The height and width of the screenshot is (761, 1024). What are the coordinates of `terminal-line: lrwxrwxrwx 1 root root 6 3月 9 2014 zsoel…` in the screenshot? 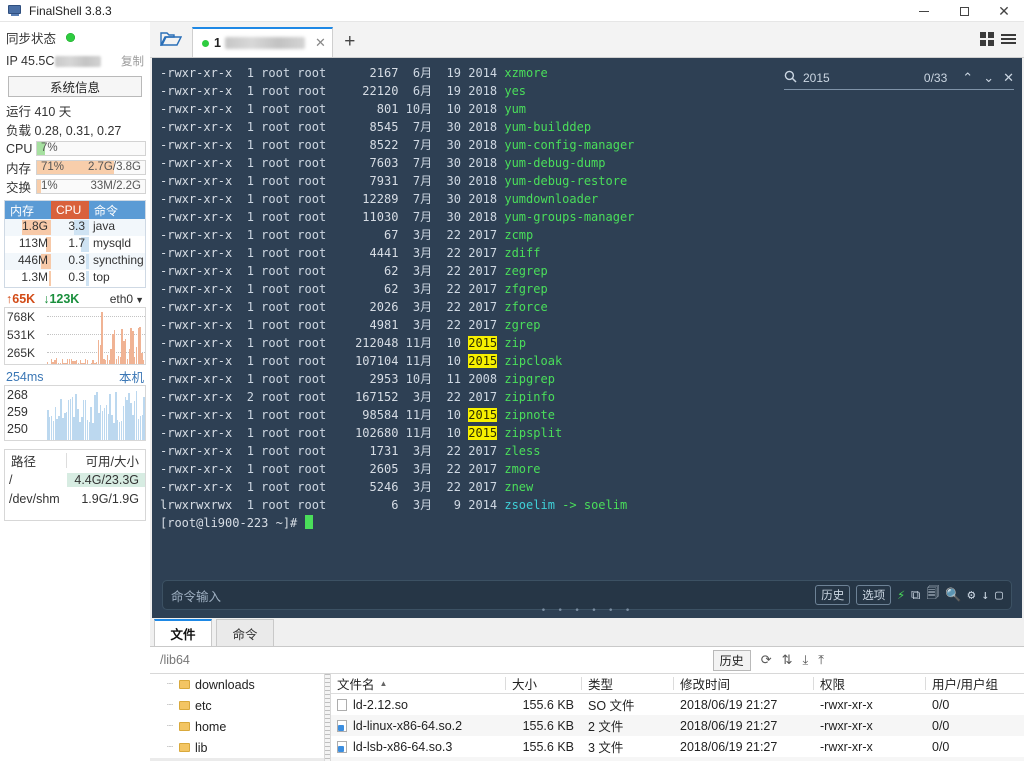 It's located at (394, 505).